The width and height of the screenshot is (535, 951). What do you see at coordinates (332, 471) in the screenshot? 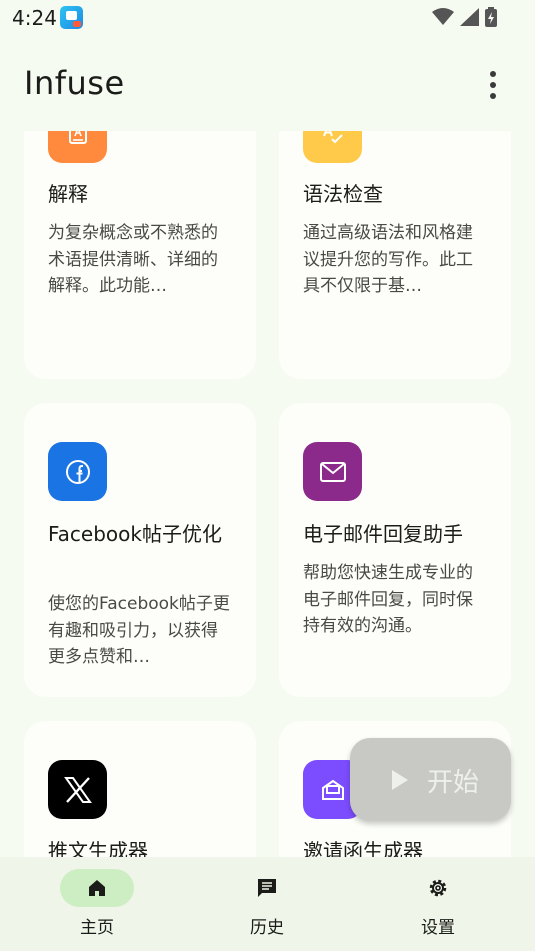
I see `mail-icon` at bounding box center [332, 471].